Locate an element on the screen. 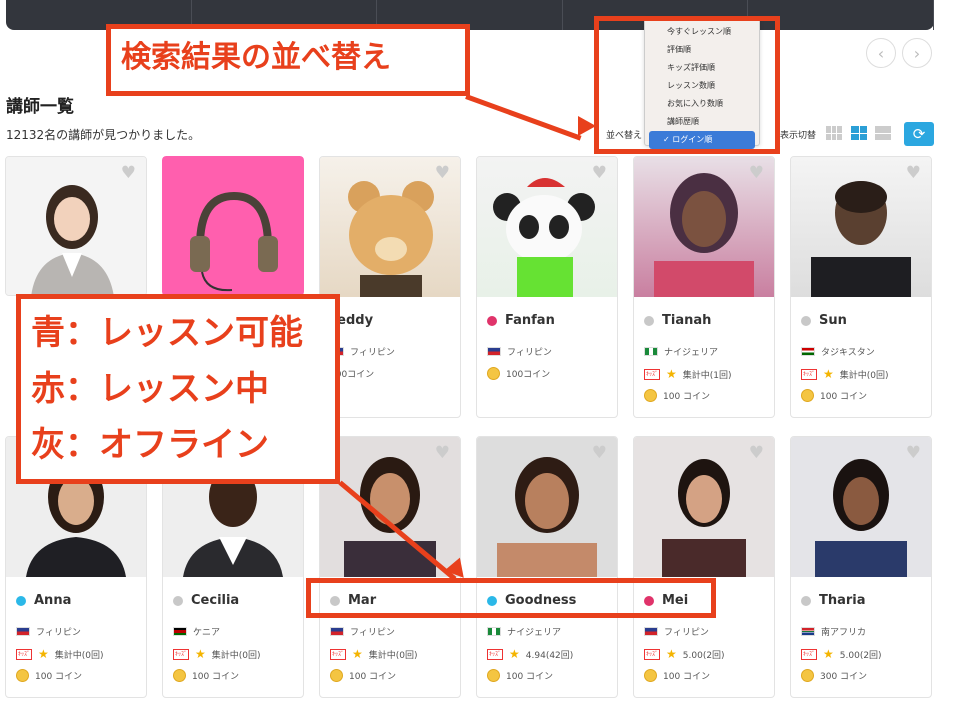 This screenshot has width=980, height=704. price: 300 コイン is located at coordinates (844, 677).